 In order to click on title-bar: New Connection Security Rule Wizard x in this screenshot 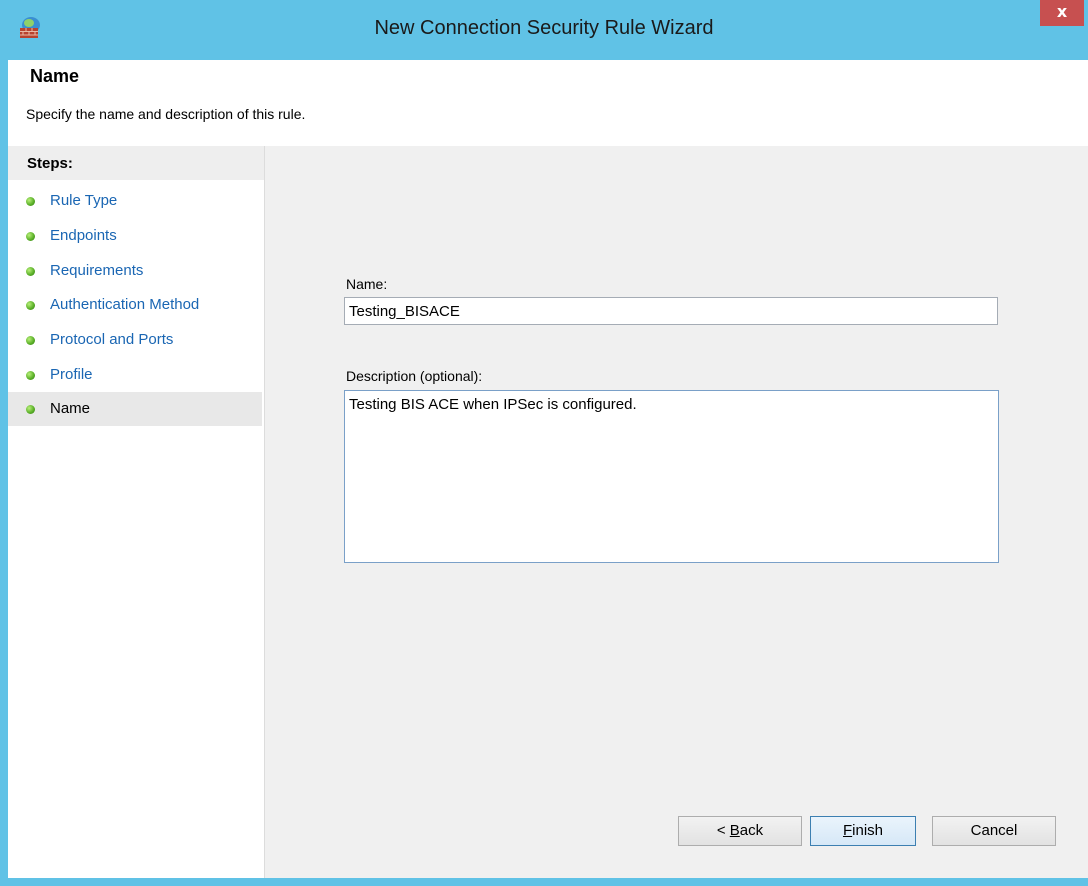, I will do `click(544, 30)`.